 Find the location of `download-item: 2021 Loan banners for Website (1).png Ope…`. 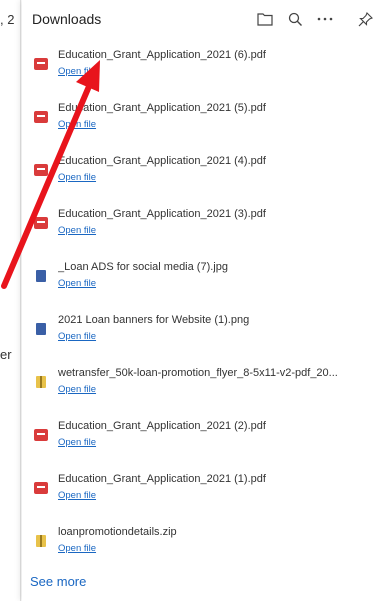

download-item: 2021 Loan banners for Website (1).png Ope… is located at coordinates (201, 333).